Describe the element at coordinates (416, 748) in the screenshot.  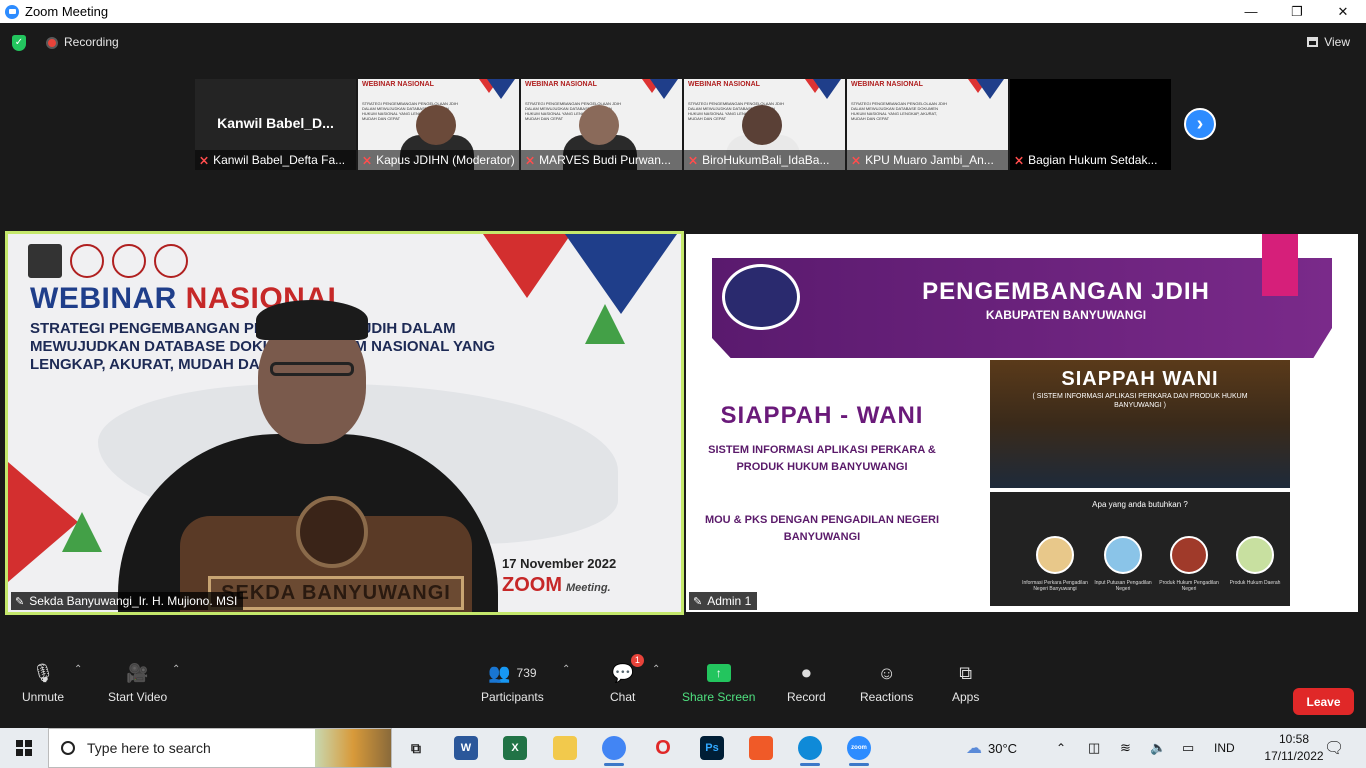
I see `task-view-icon: ⧉` at that location.